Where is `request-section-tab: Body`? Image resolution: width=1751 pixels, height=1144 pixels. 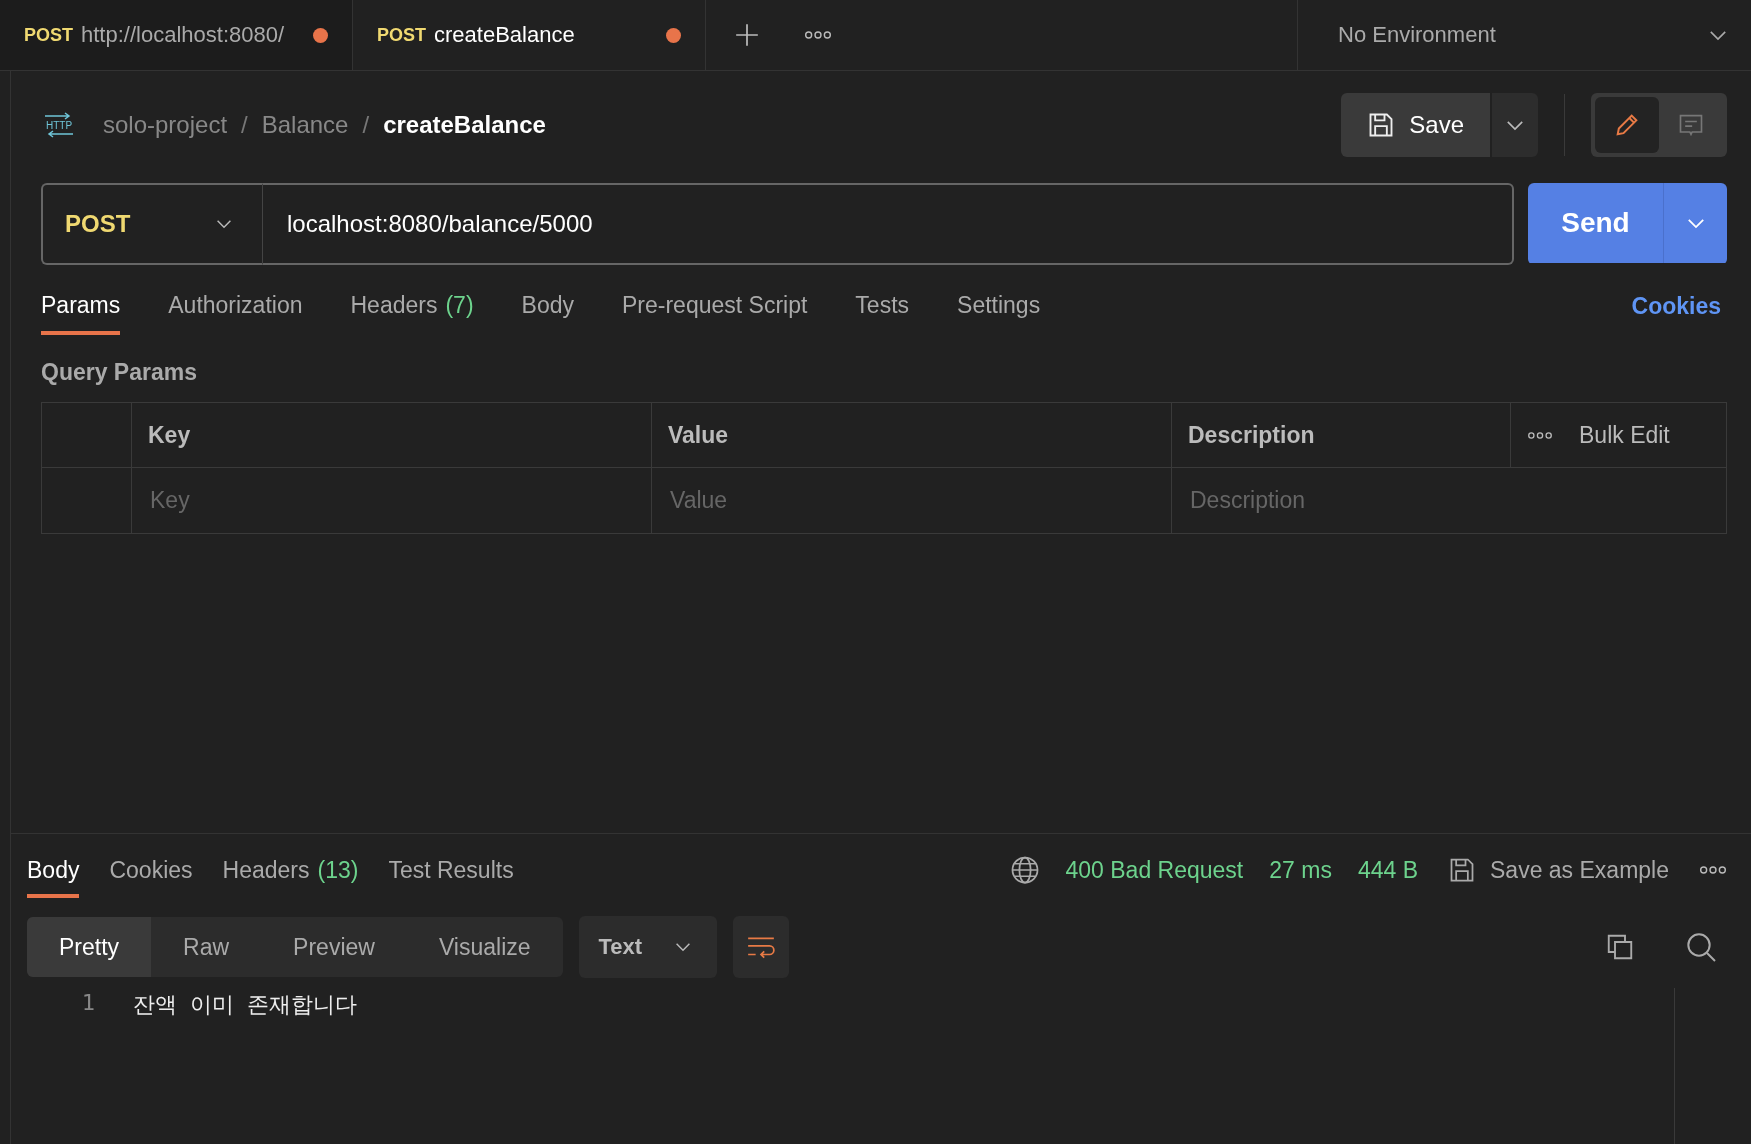
request-section-tab: Body is located at coordinates (547, 306).